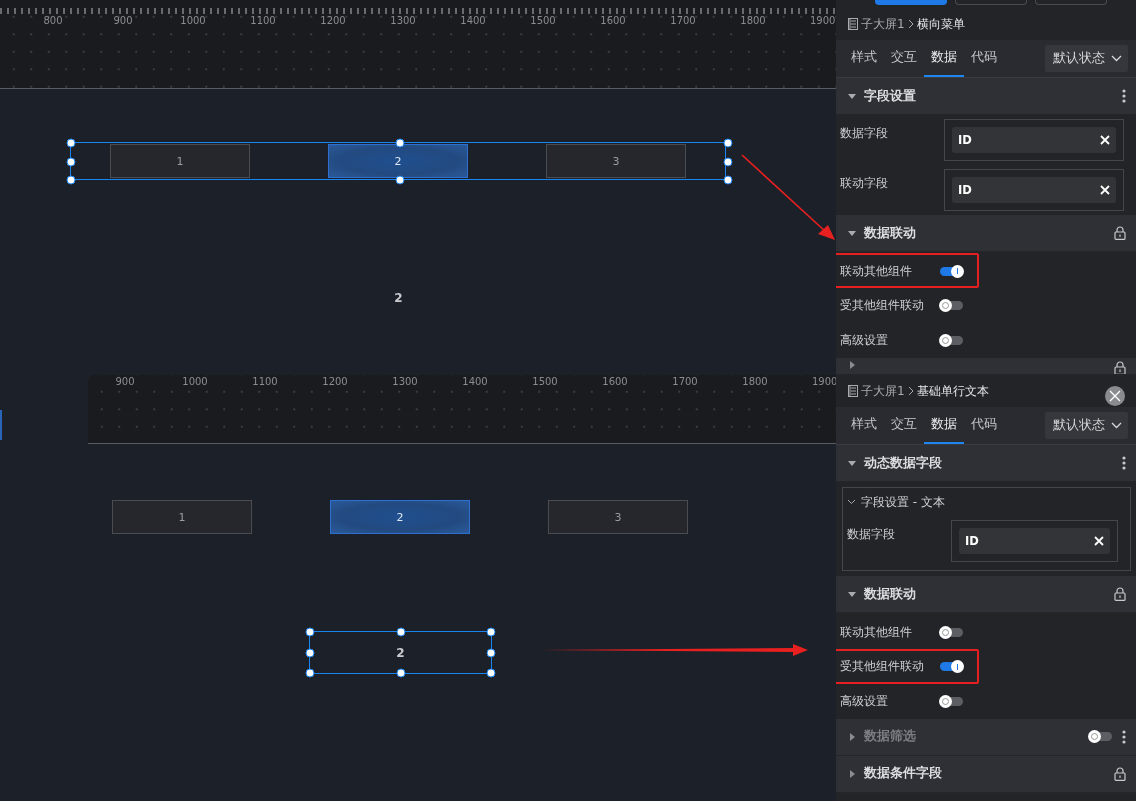 The image size is (1136, 801). Describe the element at coordinates (952, 391) in the screenshot. I see `breadcrumb-current: 基础单行文本` at that location.